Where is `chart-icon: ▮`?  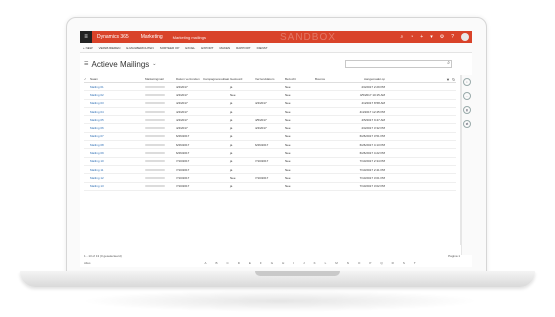
chart-icon: ▮ is located at coordinates (467, 110).